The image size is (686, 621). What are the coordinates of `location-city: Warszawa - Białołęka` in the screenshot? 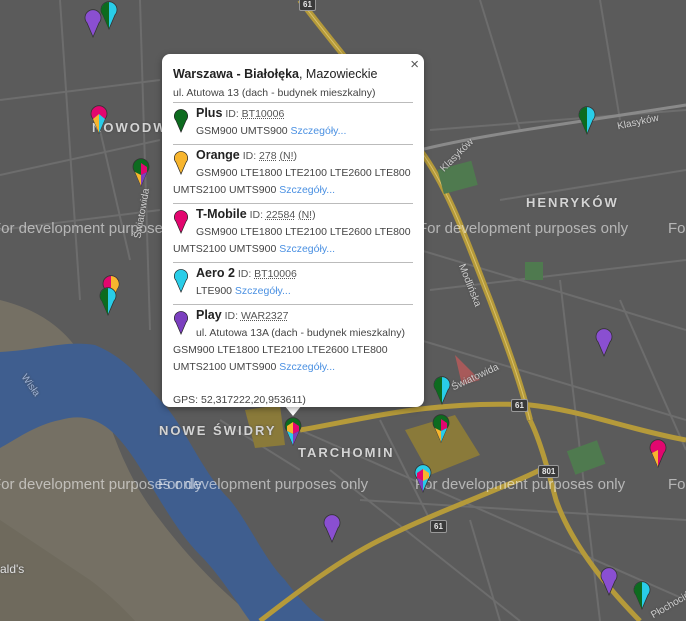 It's located at (236, 74).